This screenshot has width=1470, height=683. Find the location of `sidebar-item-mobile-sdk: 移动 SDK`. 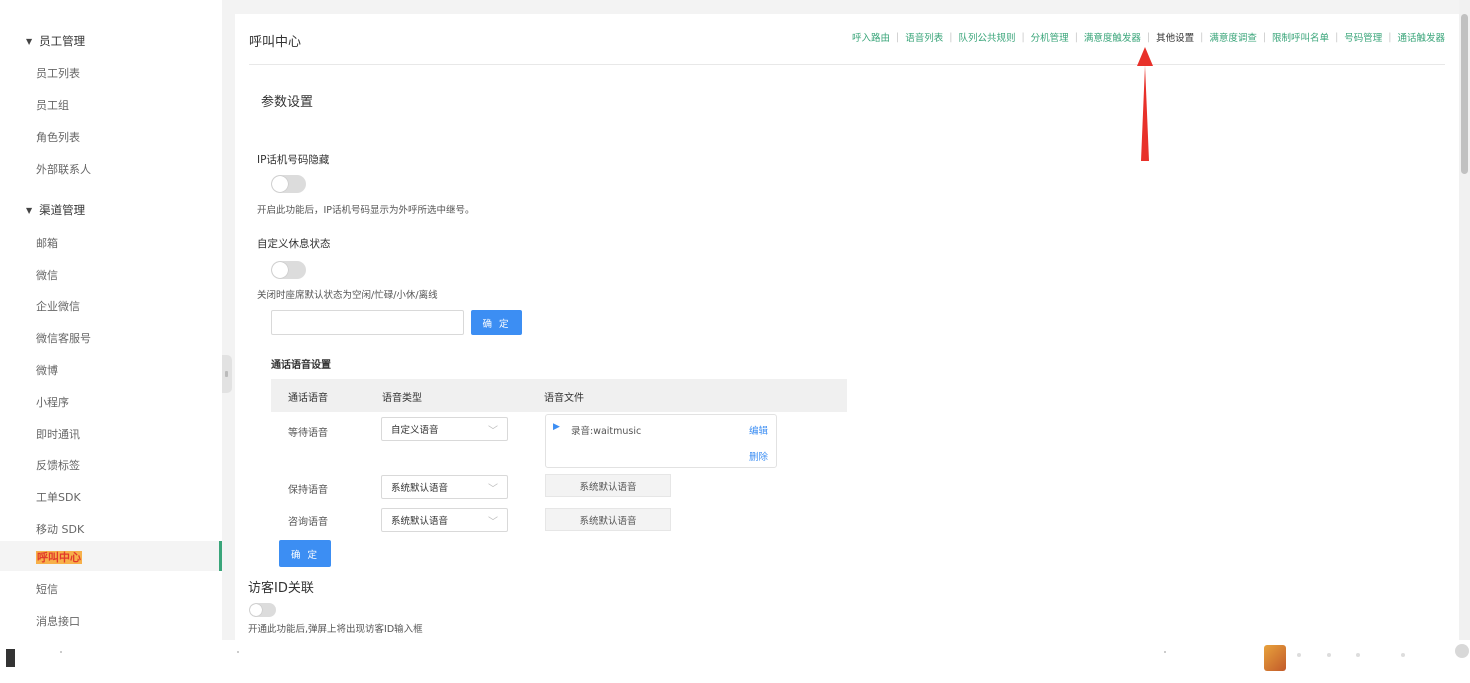

sidebar-item-mobile-sdk: 移动 SDK is located at coordinates (60, 529).